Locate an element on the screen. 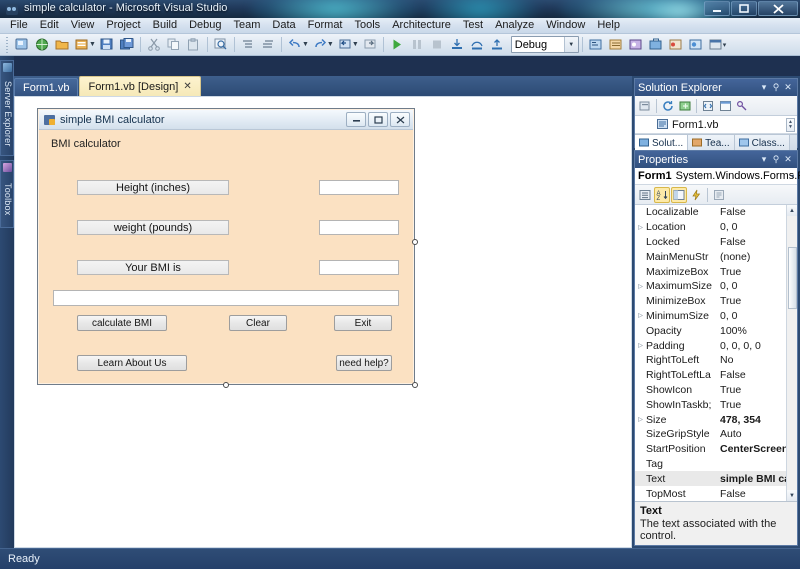 The height and width of the screenshot is (569, 800). property-row: Opacity 100% is located at coordinates (716, 330).